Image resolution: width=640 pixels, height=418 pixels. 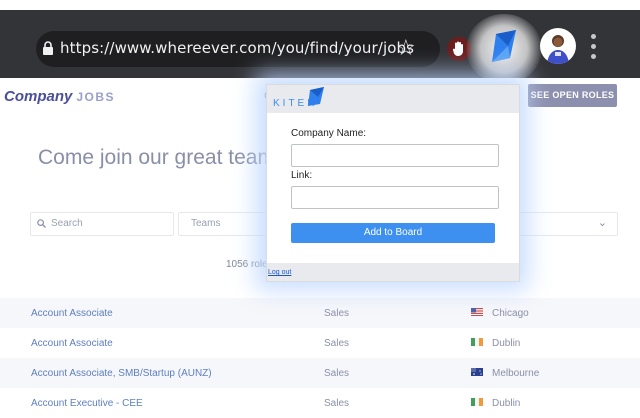 I want to click on bookmark-star-icon: ☆, so click(x=406, y=49).